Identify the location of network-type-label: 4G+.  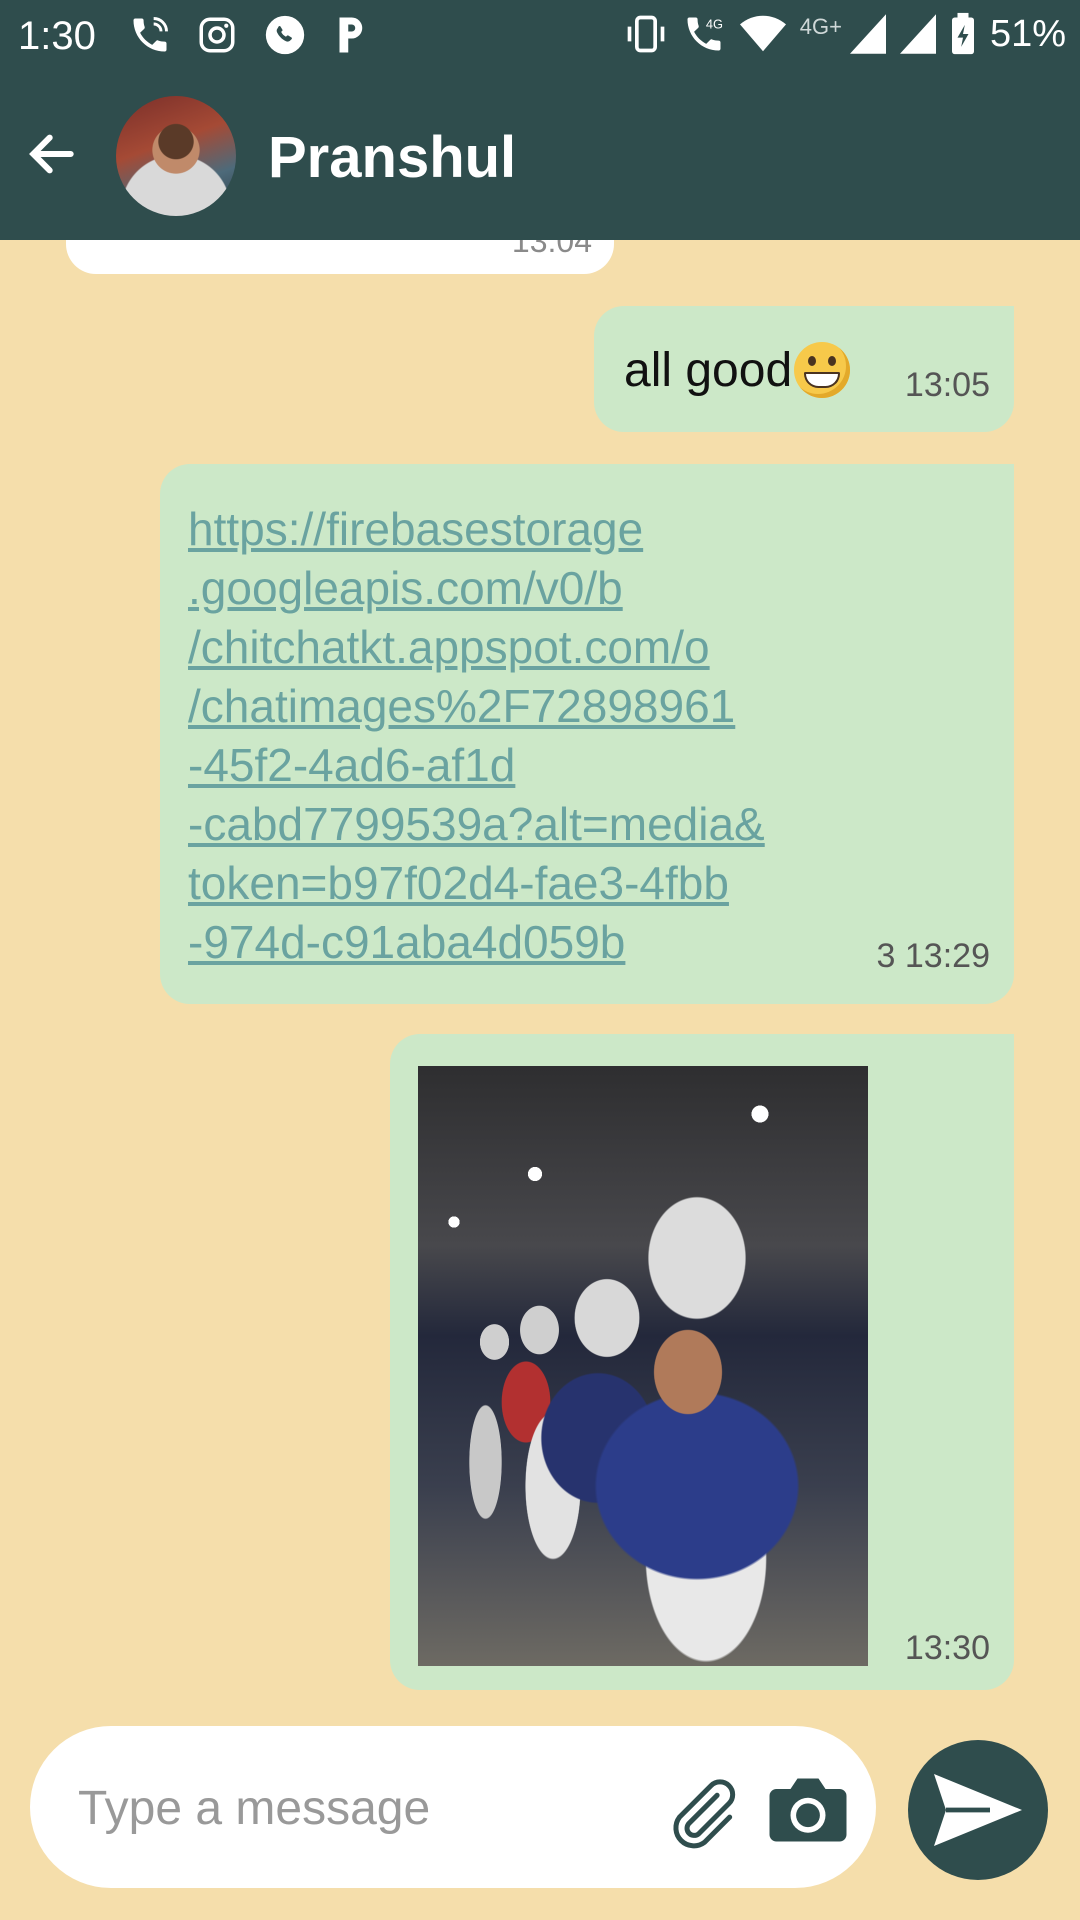
(820, 26).